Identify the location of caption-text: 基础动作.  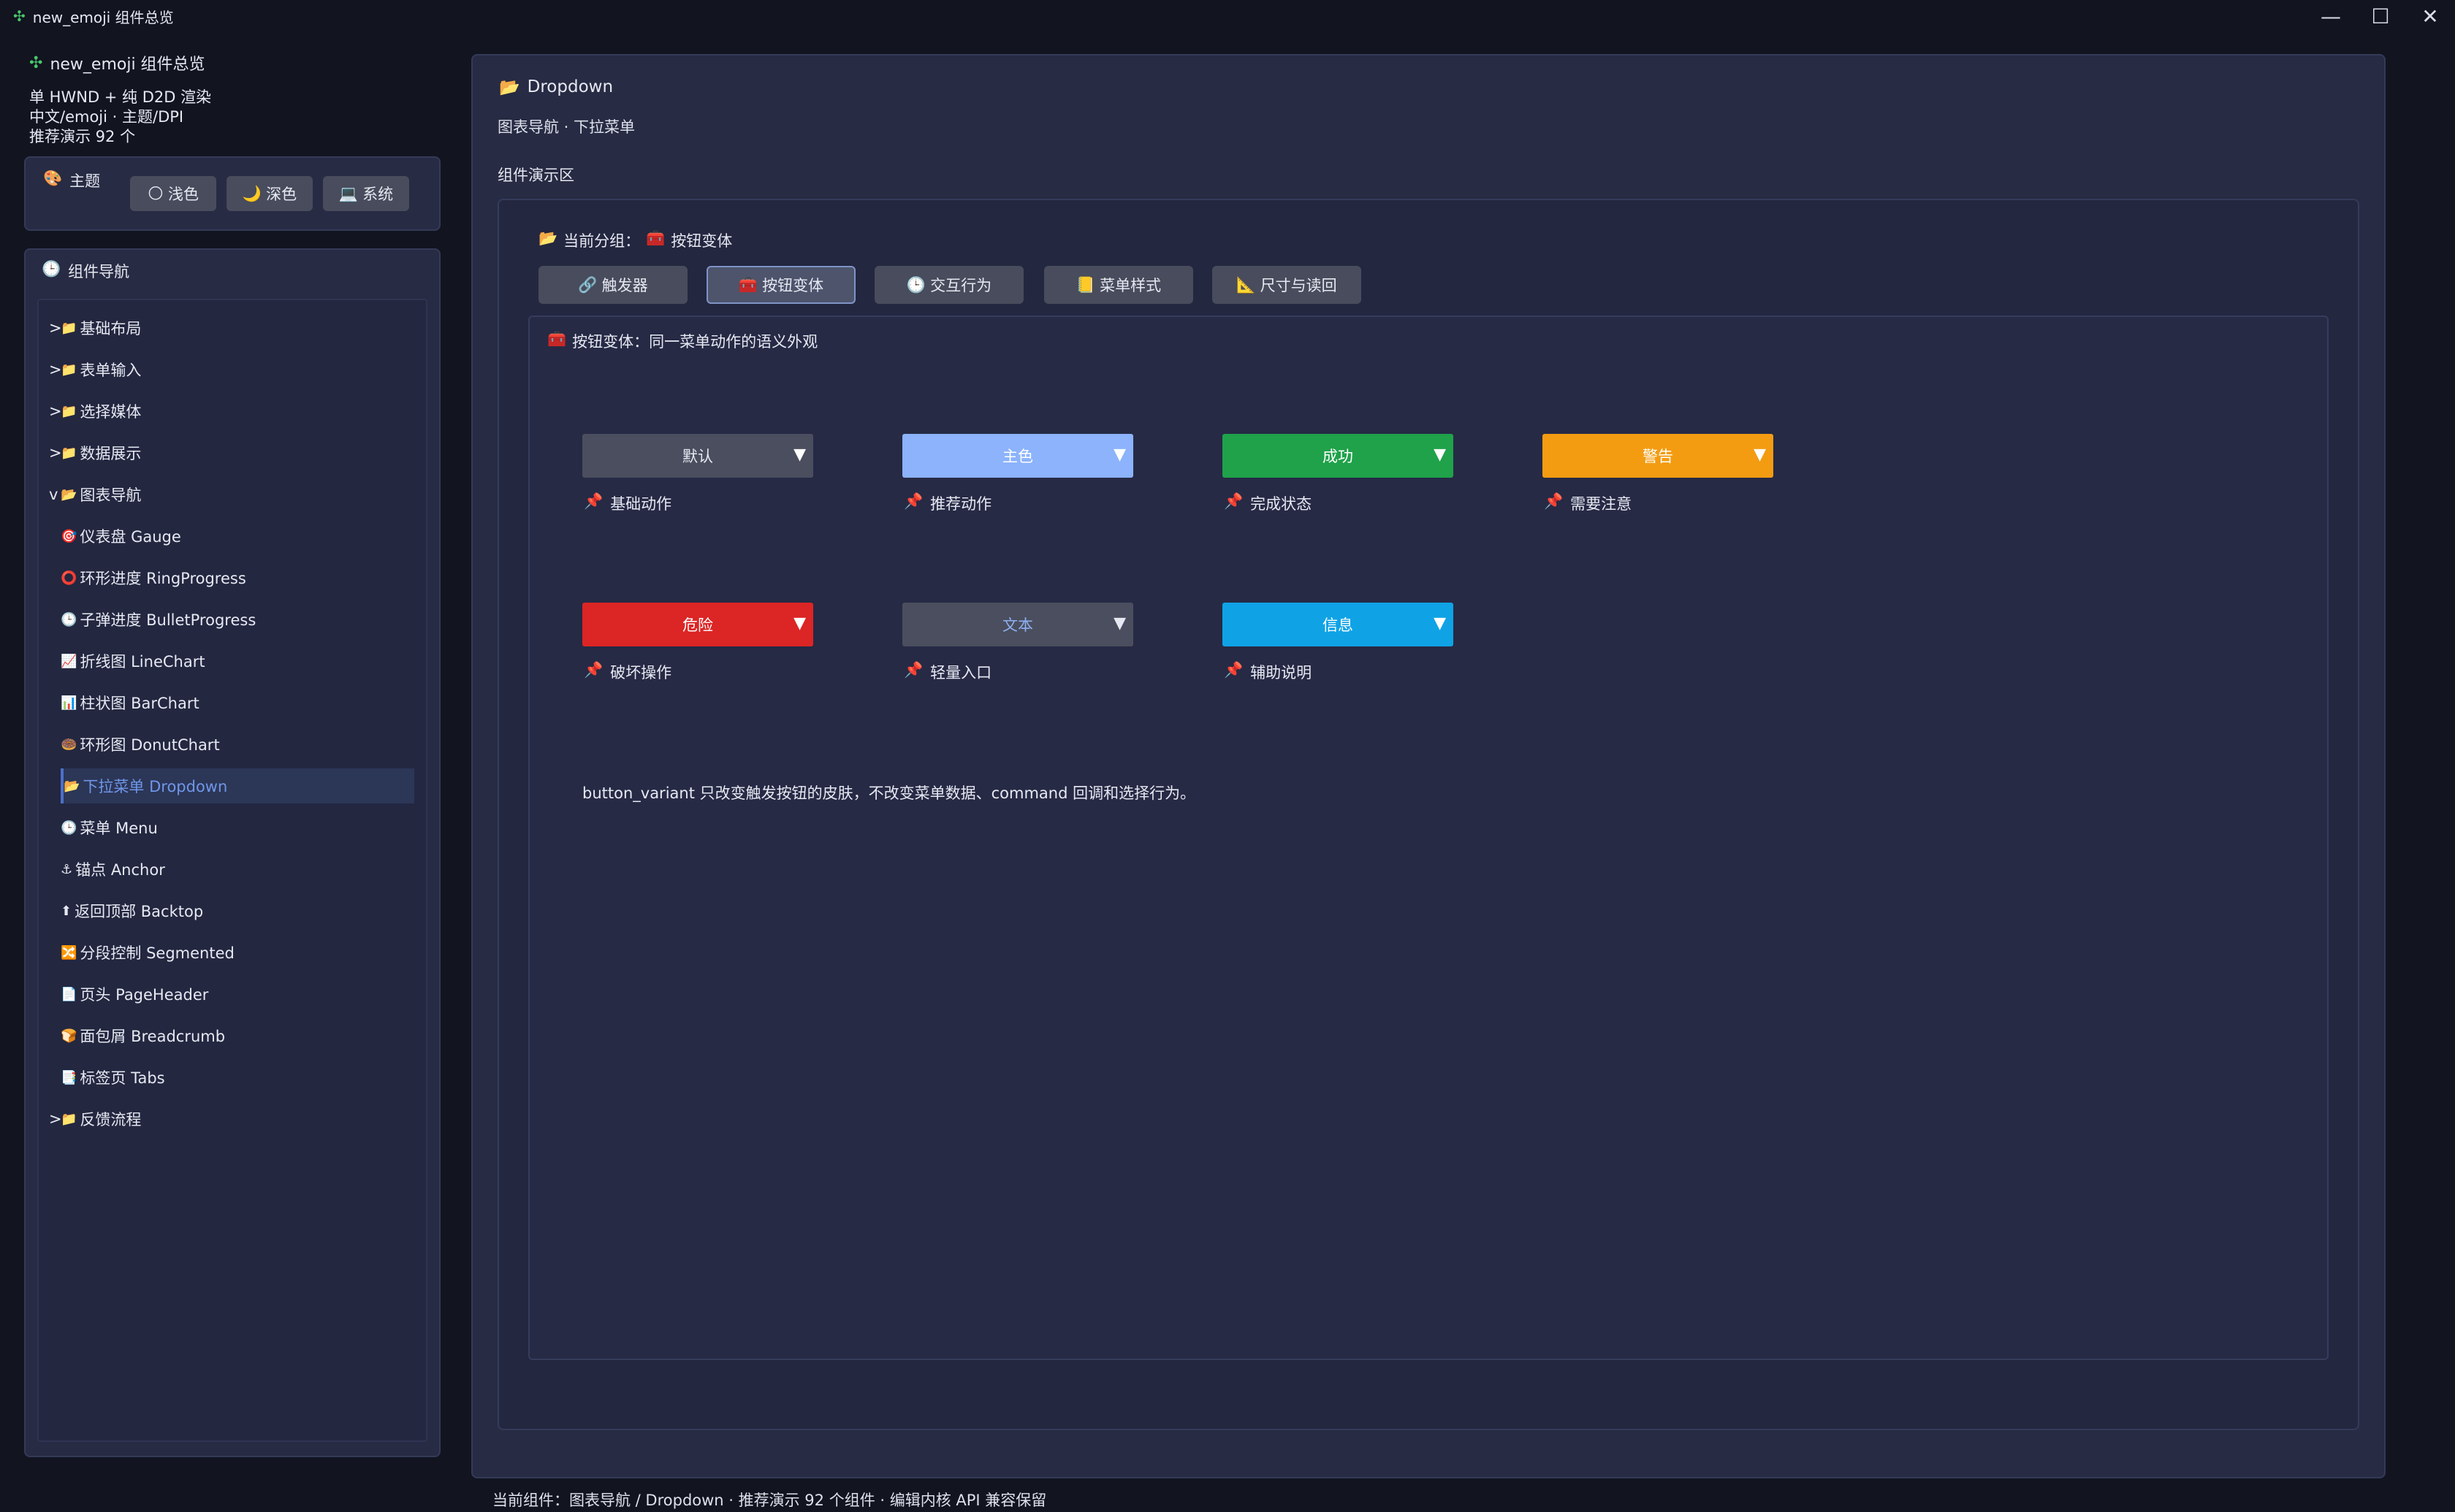
(641, 504).